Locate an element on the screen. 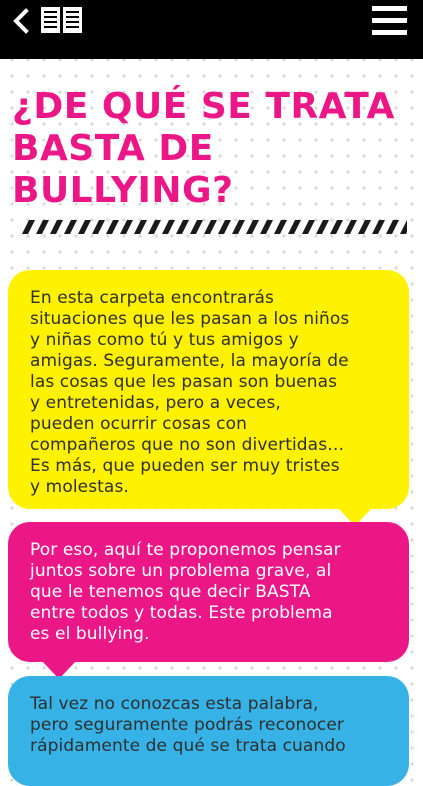 The width and height of the screenshot is (423, 786). hamburger-menu-icon is located at coordinates (389, 20).